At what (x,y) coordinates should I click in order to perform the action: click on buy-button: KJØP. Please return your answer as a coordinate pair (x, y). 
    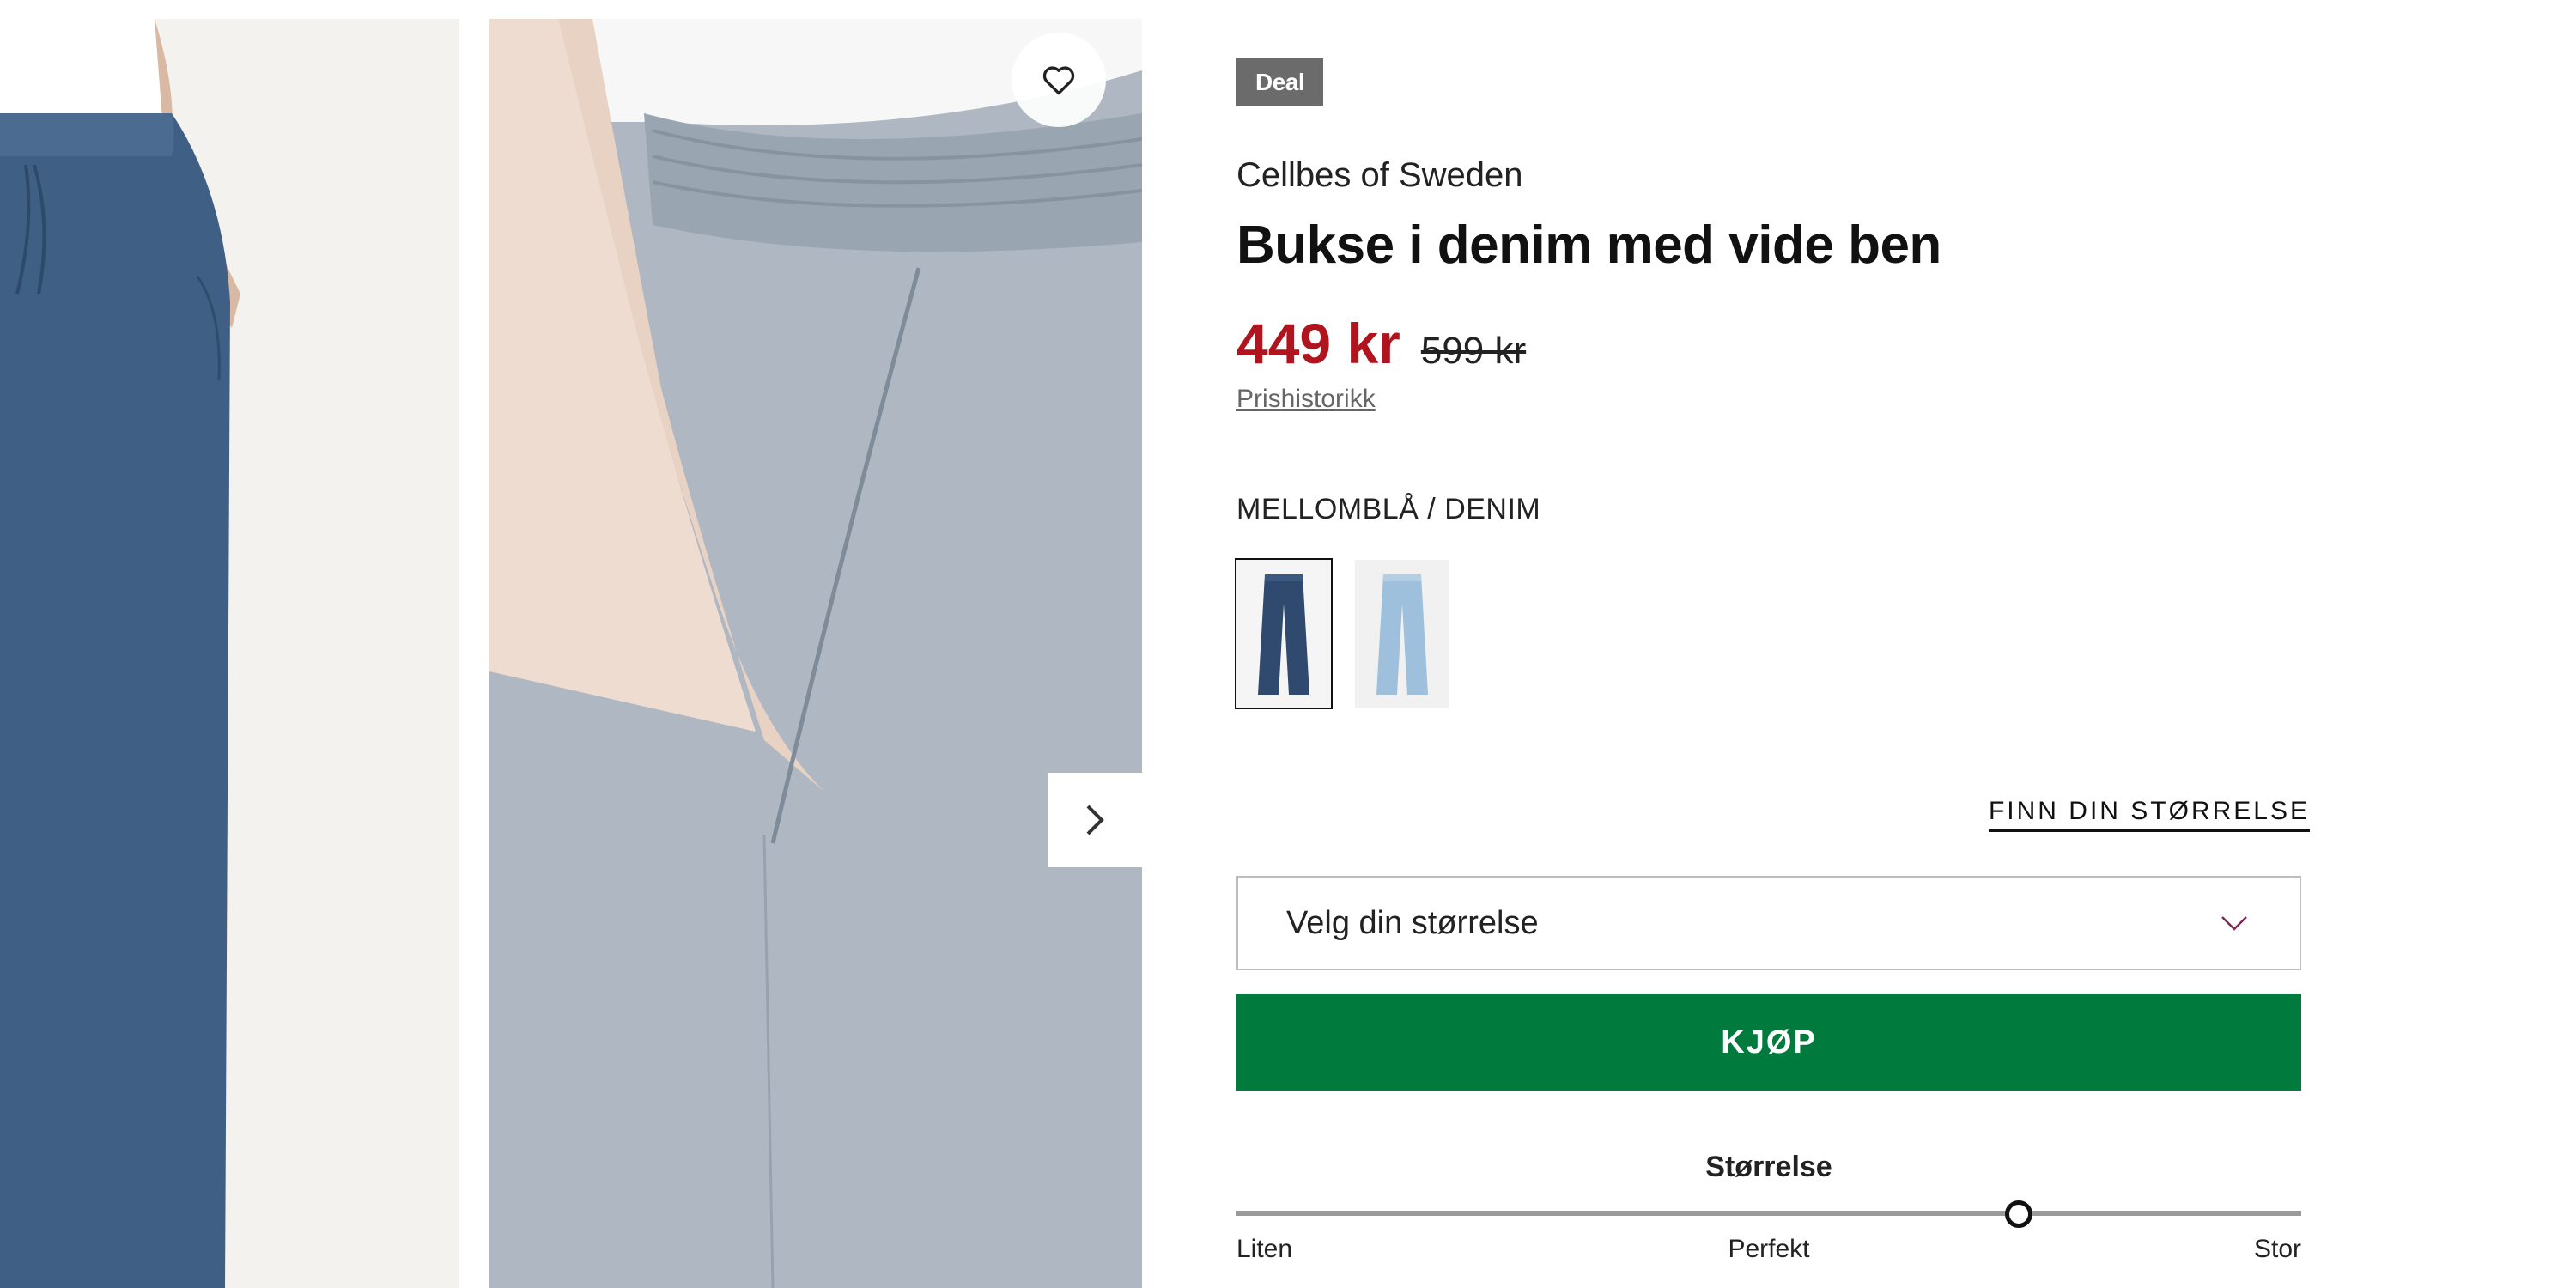
    Looking at the image, I should click on (1769, 1042).